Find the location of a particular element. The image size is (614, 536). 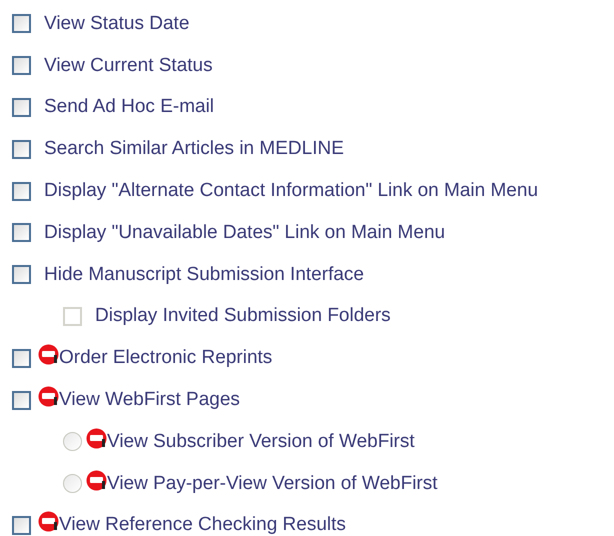

option-label: Display "Alternate Contact Information" Link on Main Menu is located at coordinates (291, 191).